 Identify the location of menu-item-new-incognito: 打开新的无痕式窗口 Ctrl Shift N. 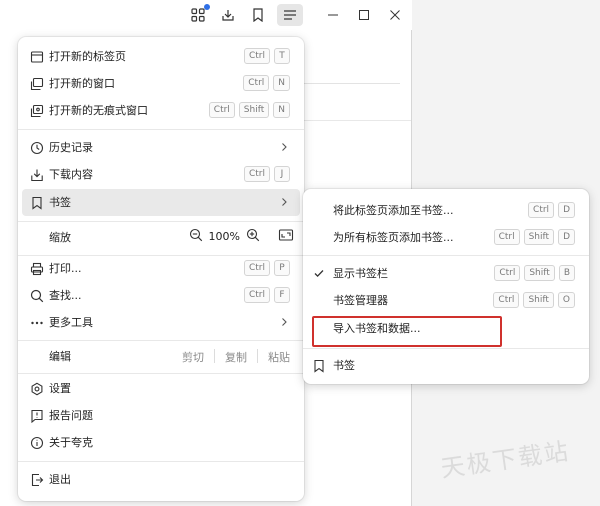
(161, 110).